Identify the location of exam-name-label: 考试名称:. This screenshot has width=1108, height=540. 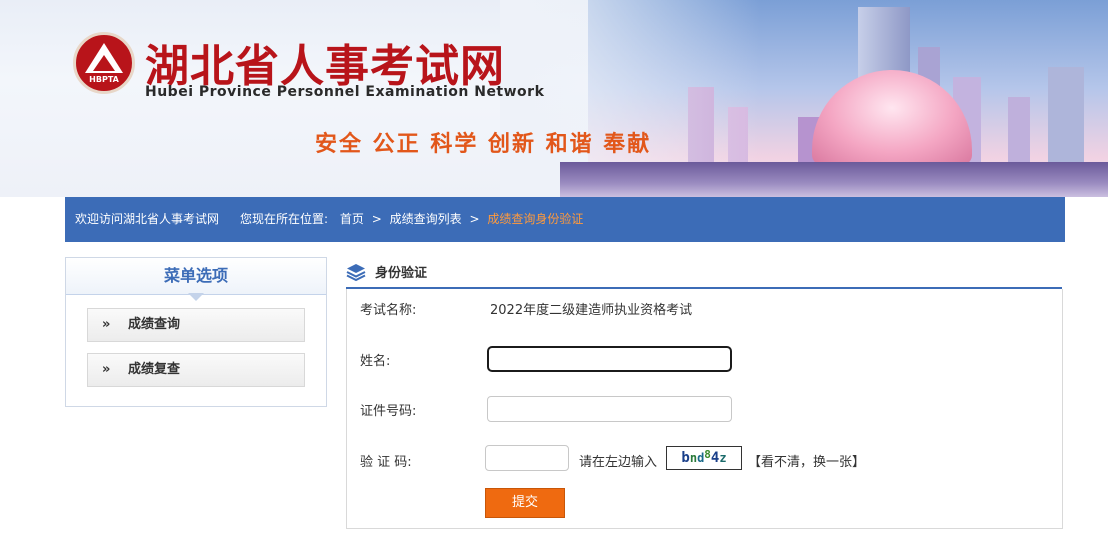
(388, 310).